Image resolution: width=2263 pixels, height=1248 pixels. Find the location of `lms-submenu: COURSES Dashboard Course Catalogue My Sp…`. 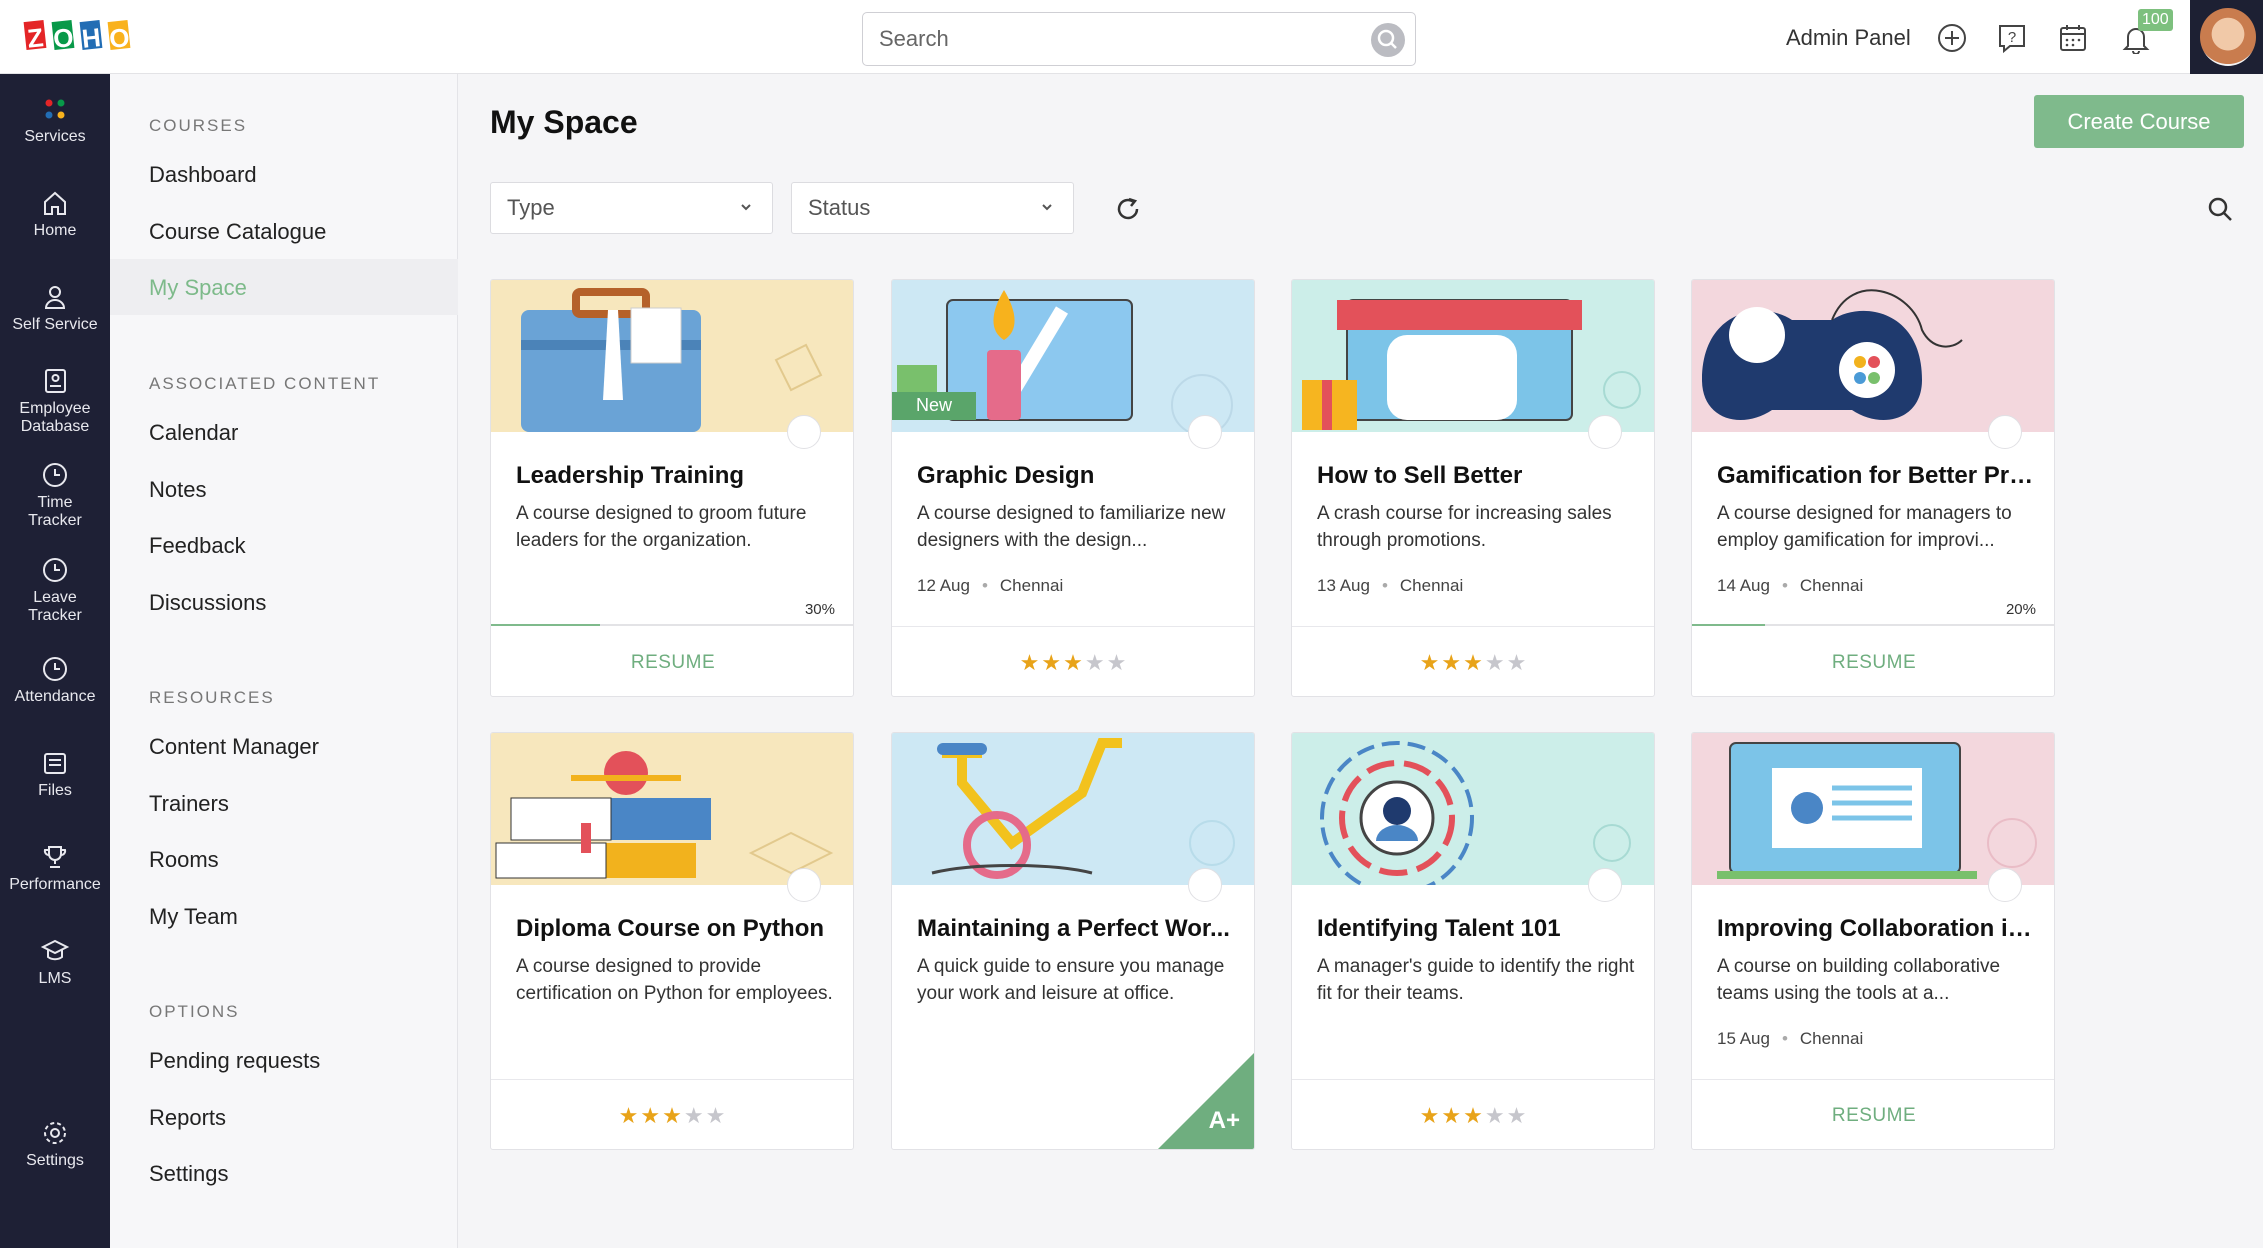

lms-submenu: COURSES Dashboard Course Catalogue My Sp… is located at coordinates (284, 661).